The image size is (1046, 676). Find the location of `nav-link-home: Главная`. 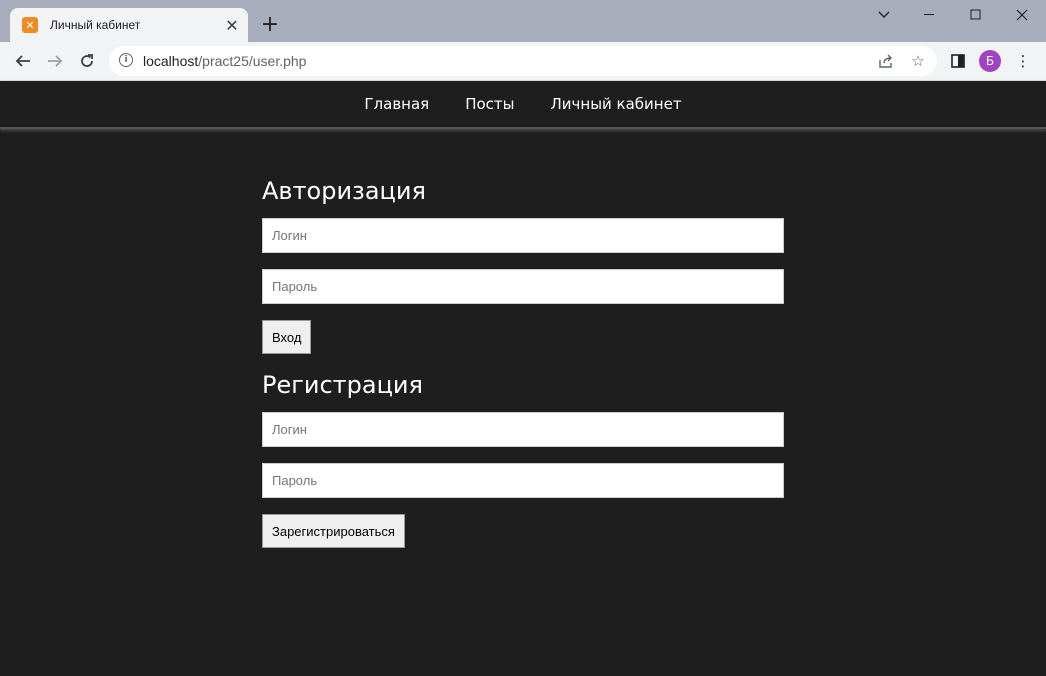

nav-link-home: Главная is located at coordinates (396, 104).